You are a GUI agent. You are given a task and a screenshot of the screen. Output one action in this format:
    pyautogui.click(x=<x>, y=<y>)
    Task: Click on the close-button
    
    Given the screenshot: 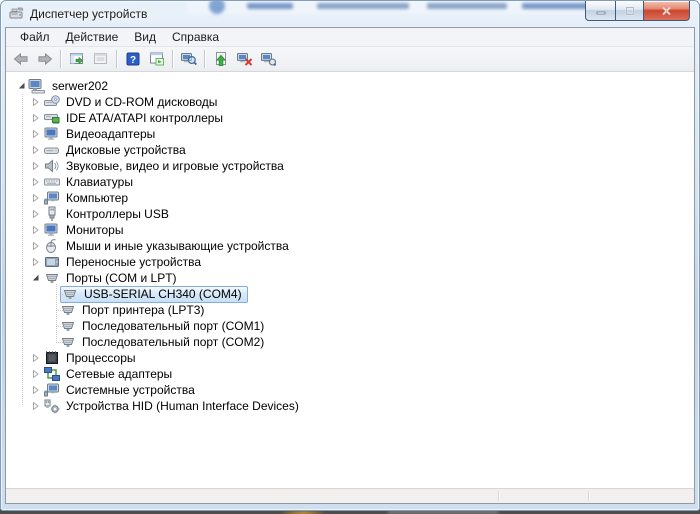 What is the action you would take?
    pyautogui.click(x=667, y=11)
    